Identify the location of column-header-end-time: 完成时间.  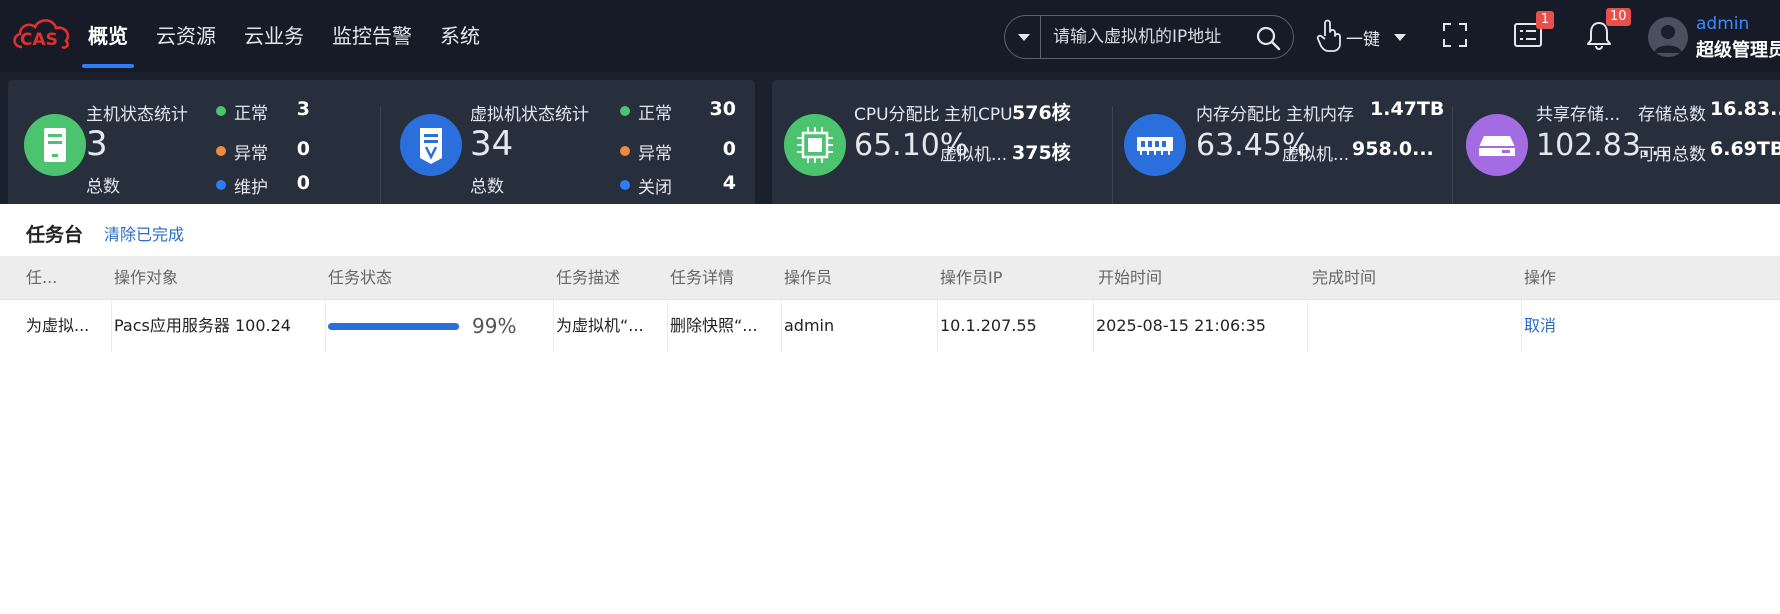
(1344, 278).